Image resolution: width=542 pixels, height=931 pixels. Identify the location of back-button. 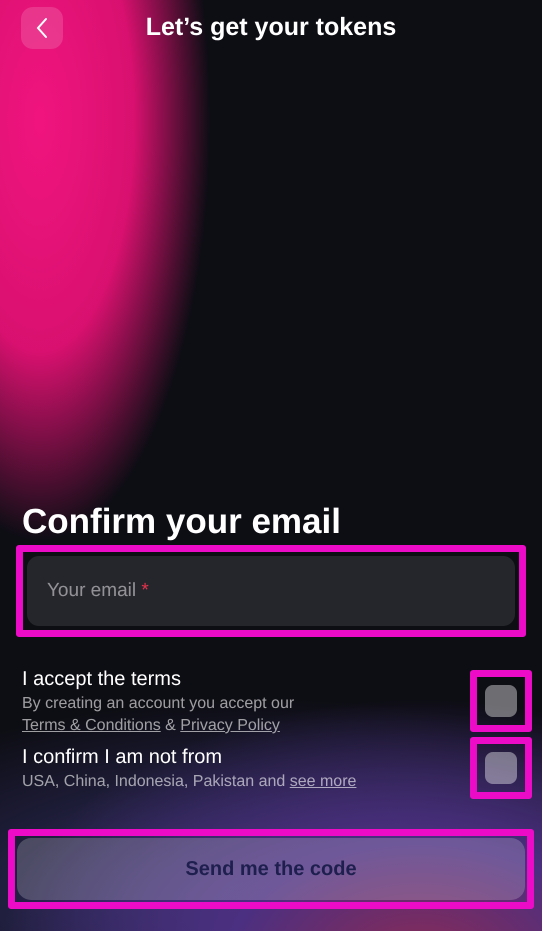
(42, 28).